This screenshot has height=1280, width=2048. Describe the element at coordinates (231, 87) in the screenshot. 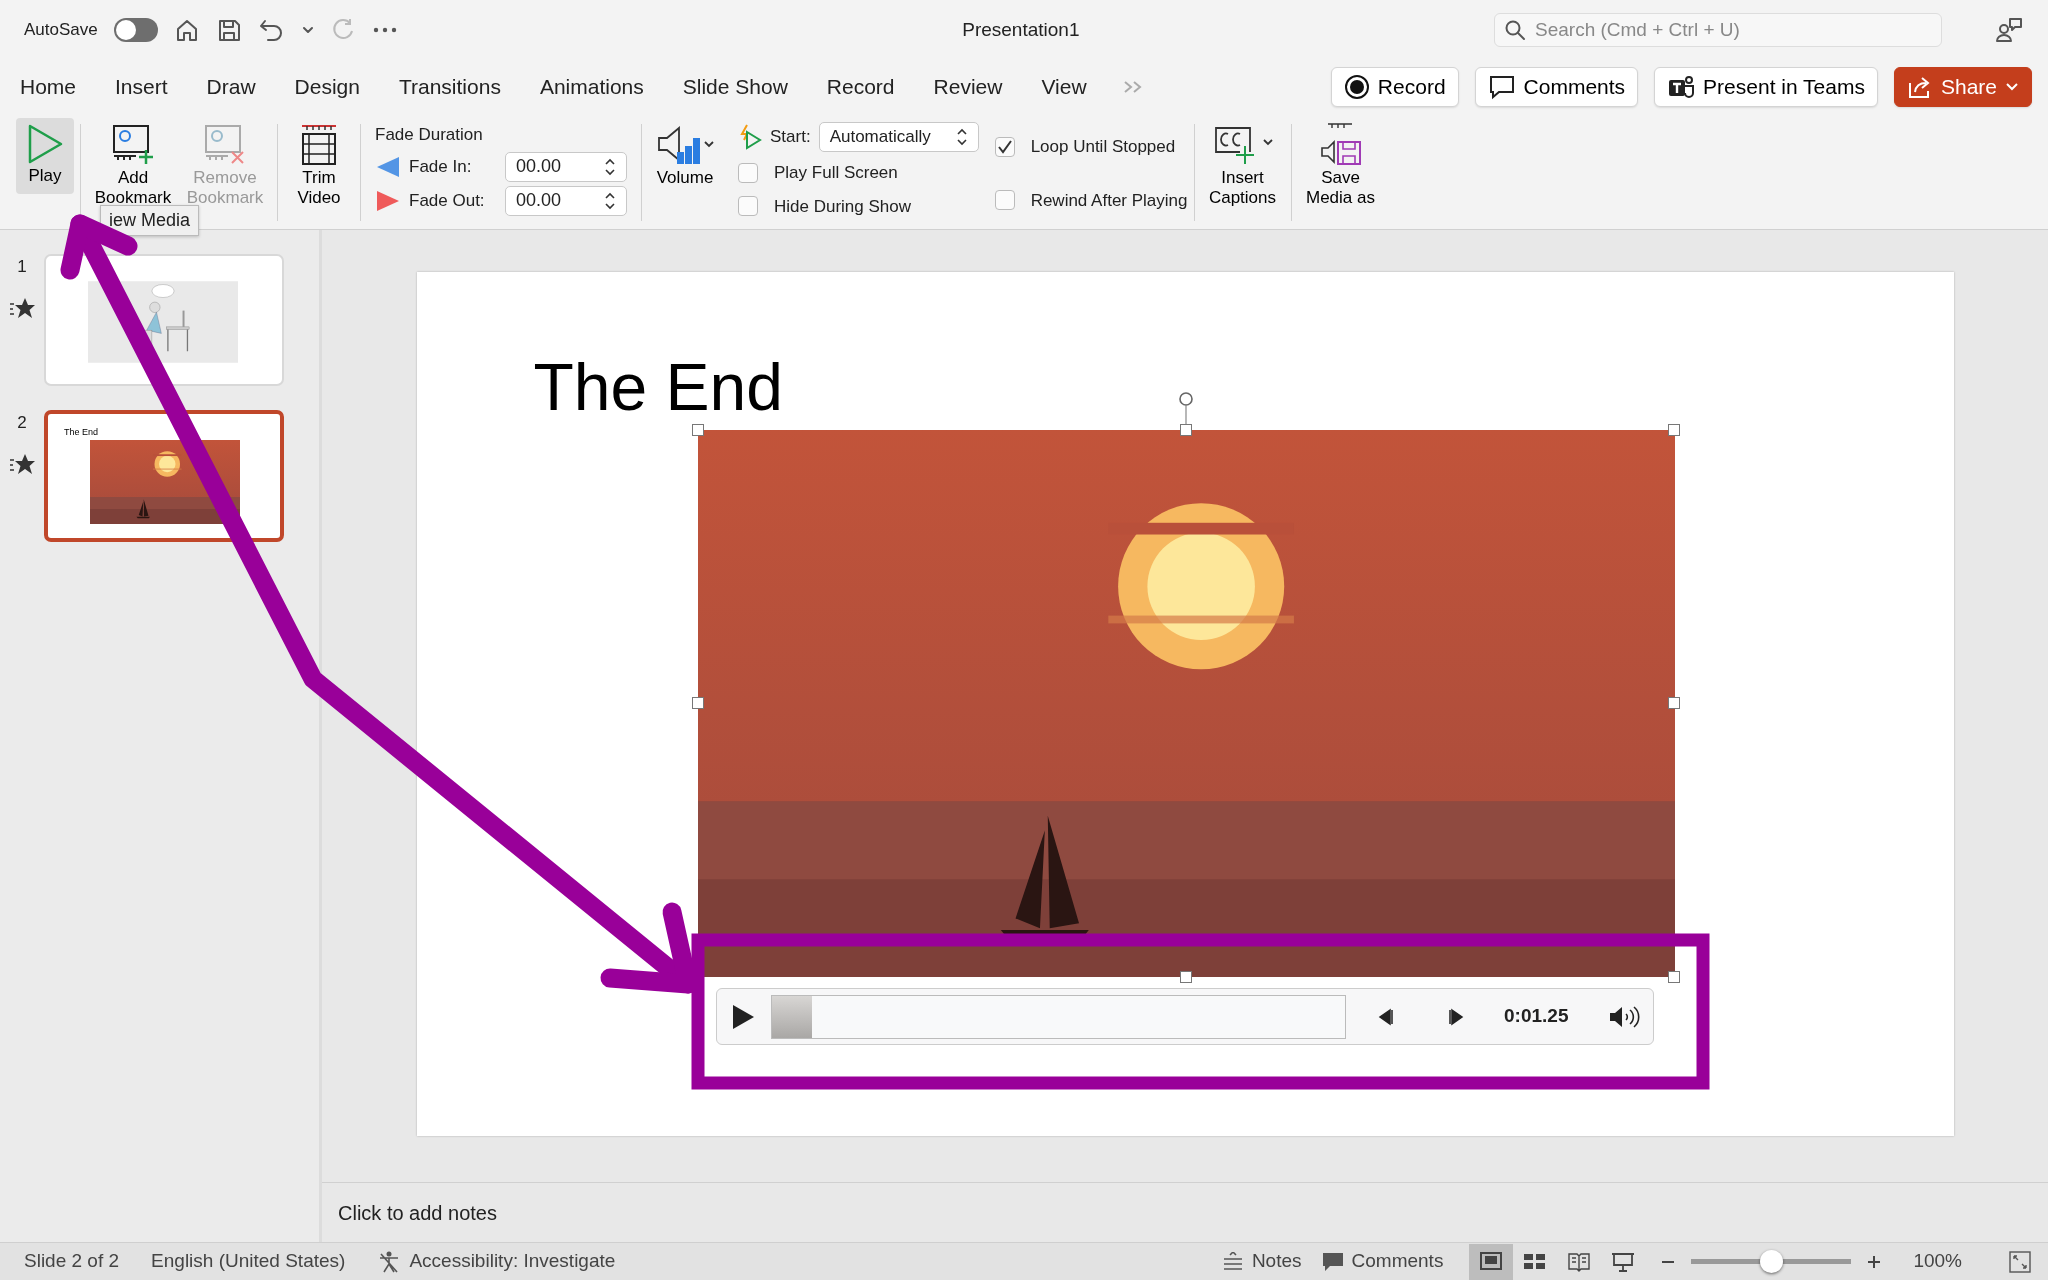

I see `ribbon-tab: Draw` at that location.